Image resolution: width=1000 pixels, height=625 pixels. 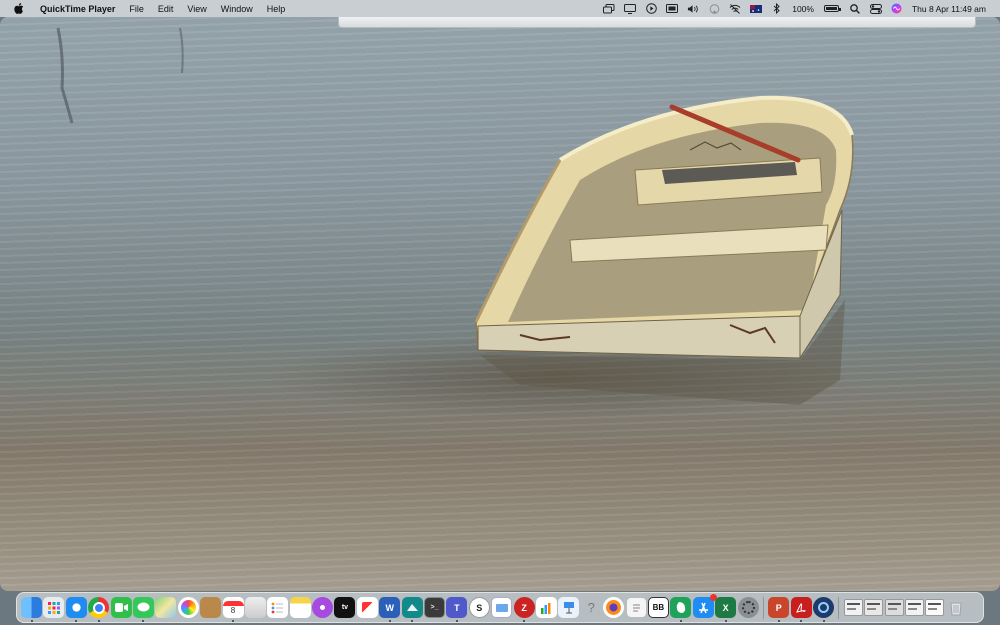 I want to click on bluetooth-icon, so click(x=777, y=8).